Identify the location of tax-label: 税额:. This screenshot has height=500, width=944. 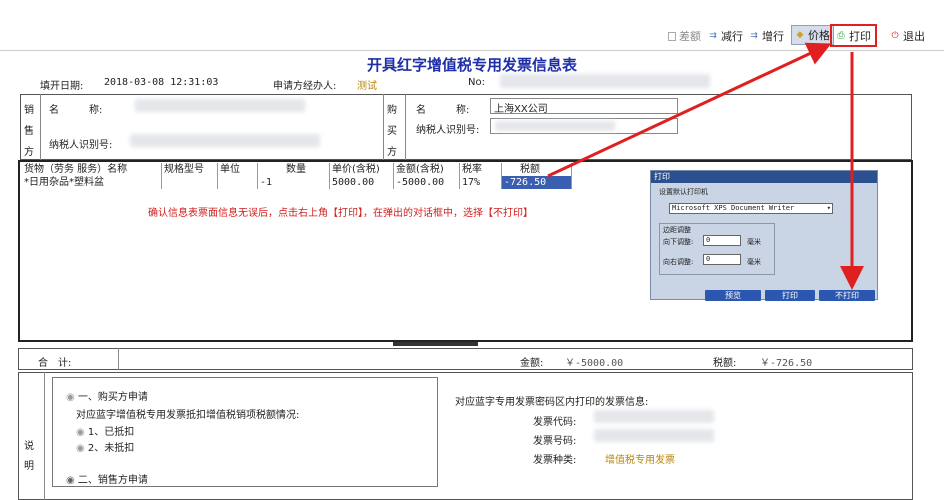
(725, 363).